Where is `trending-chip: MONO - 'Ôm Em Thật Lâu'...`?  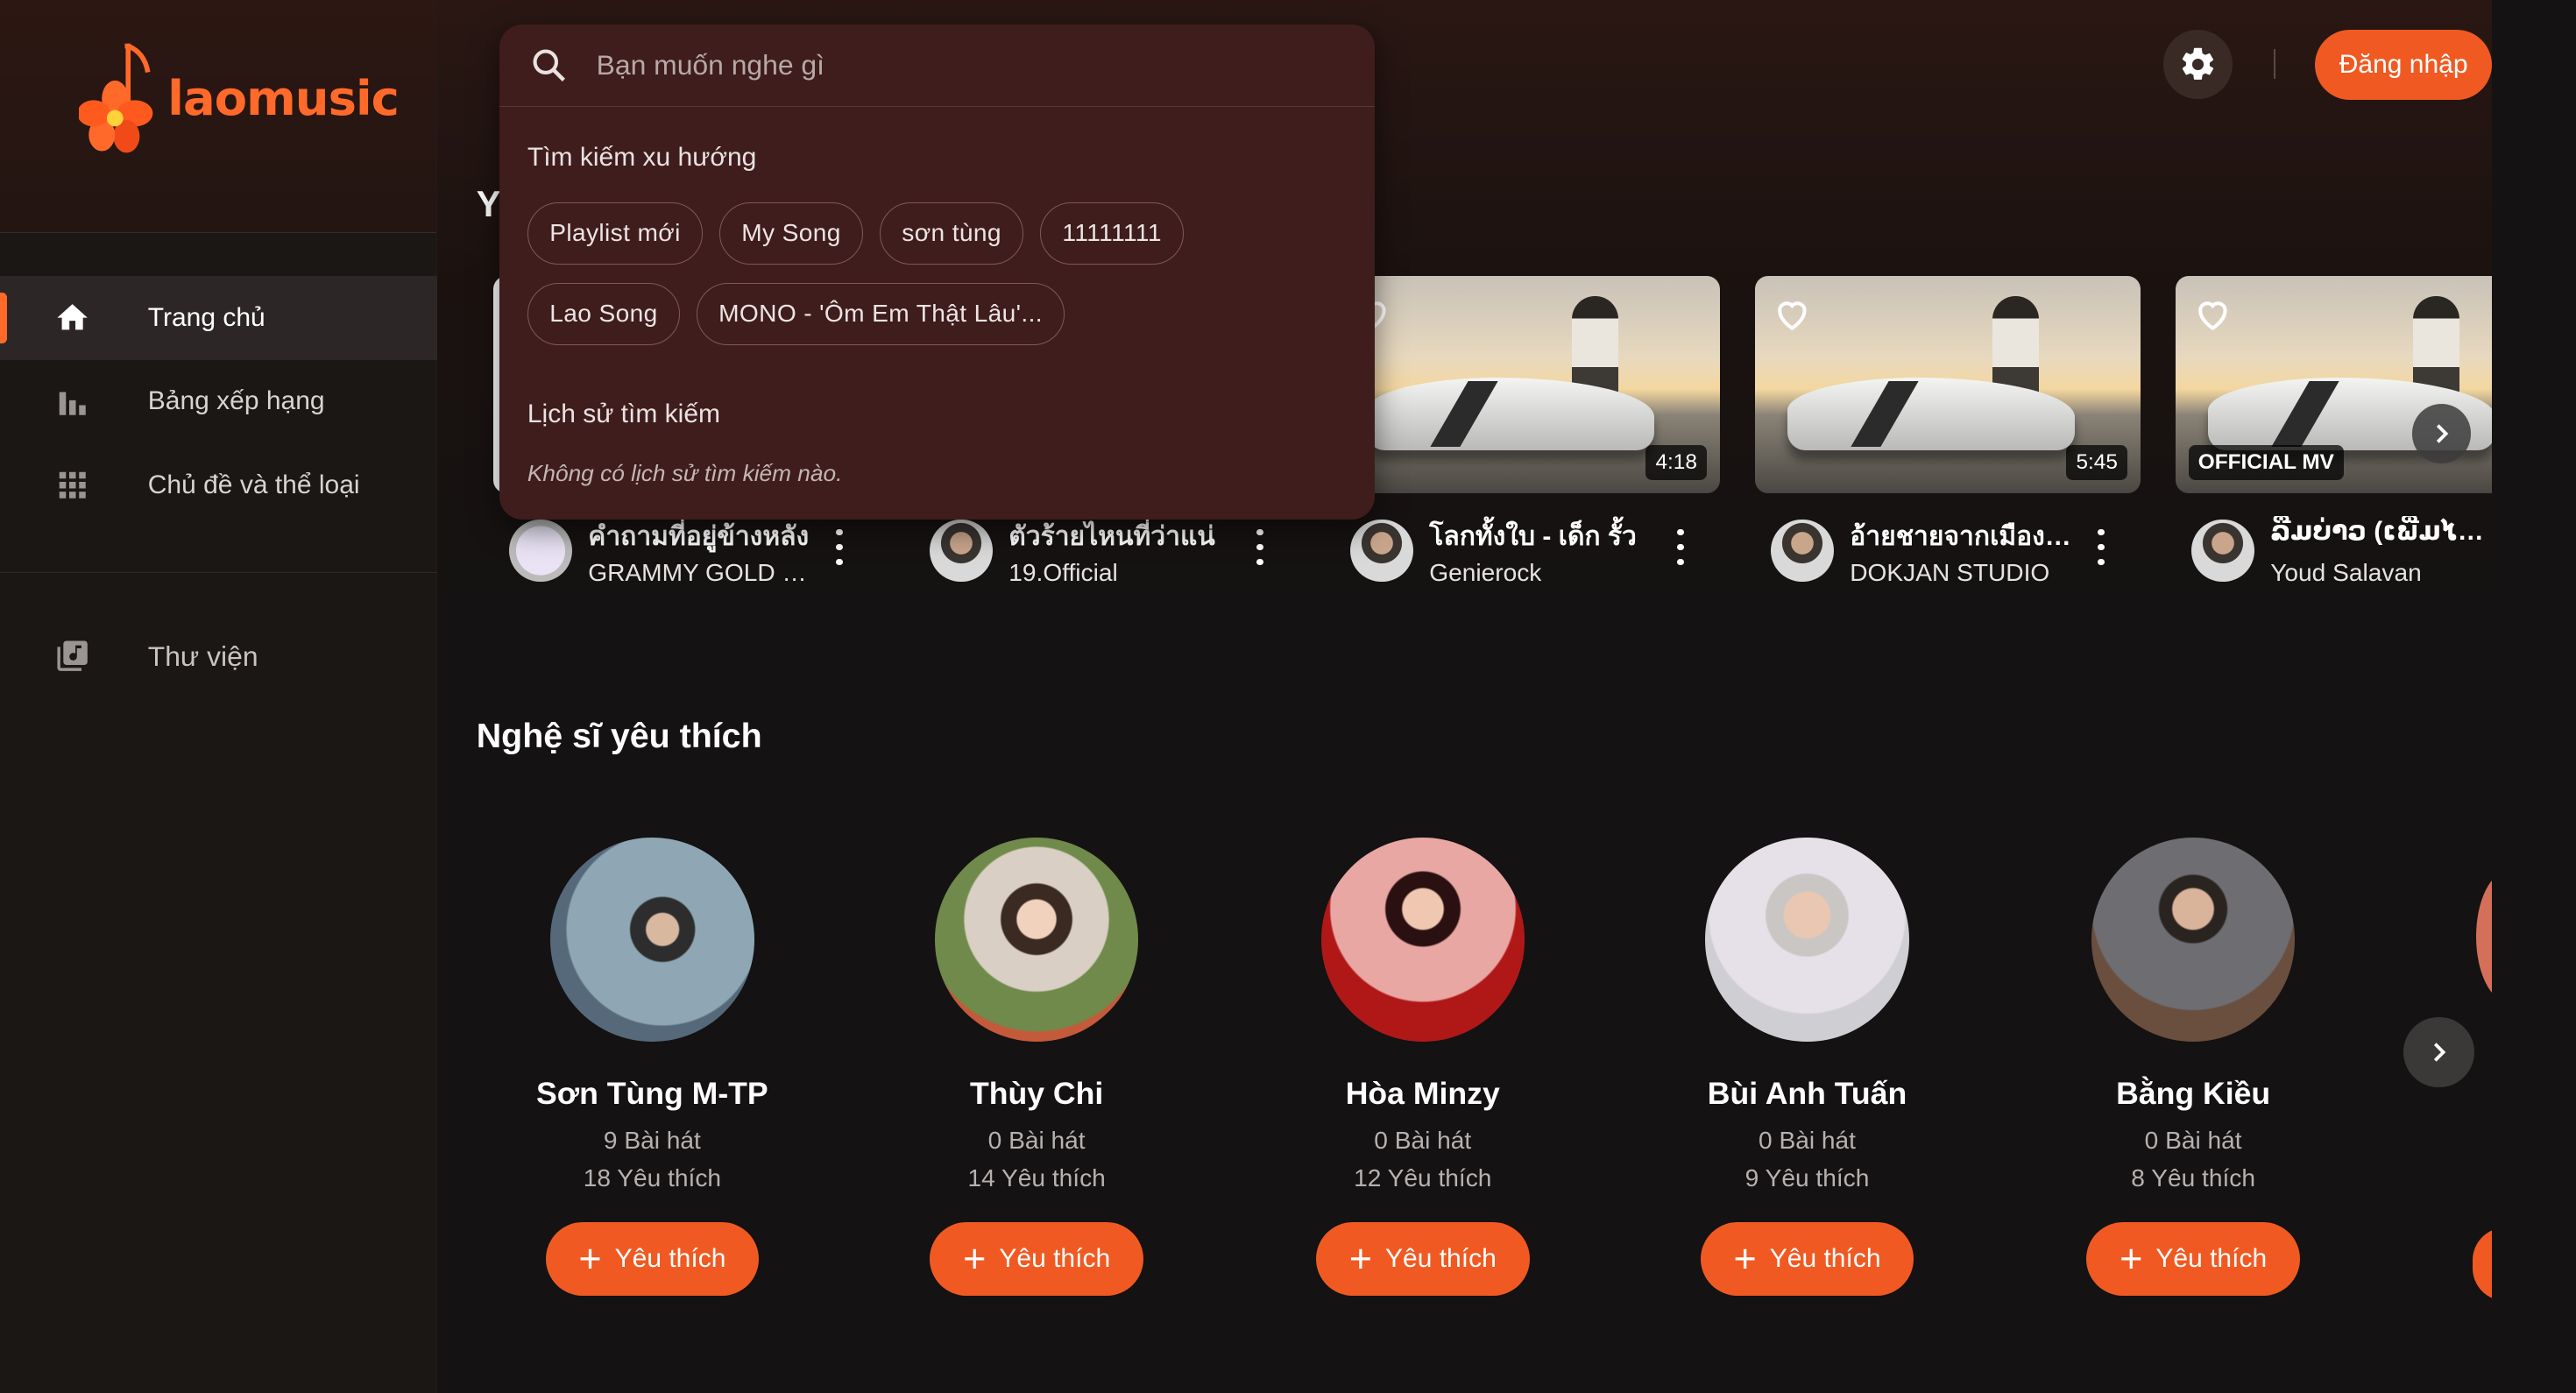 trending-chip: MONO - 'Ôm Em Thật Lâu'... is located at coordinates (880, 313).